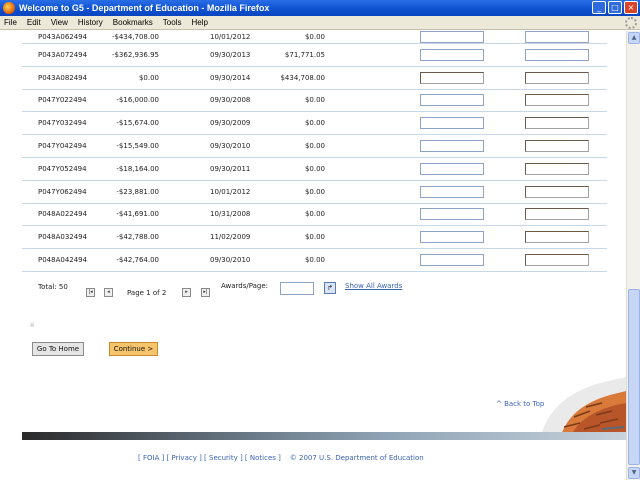 This screenshot has width=640, height=480. Describe the element at coordinates (230, 168) in the screenshot. I see `date-cell: 09/30/2011` at that location.